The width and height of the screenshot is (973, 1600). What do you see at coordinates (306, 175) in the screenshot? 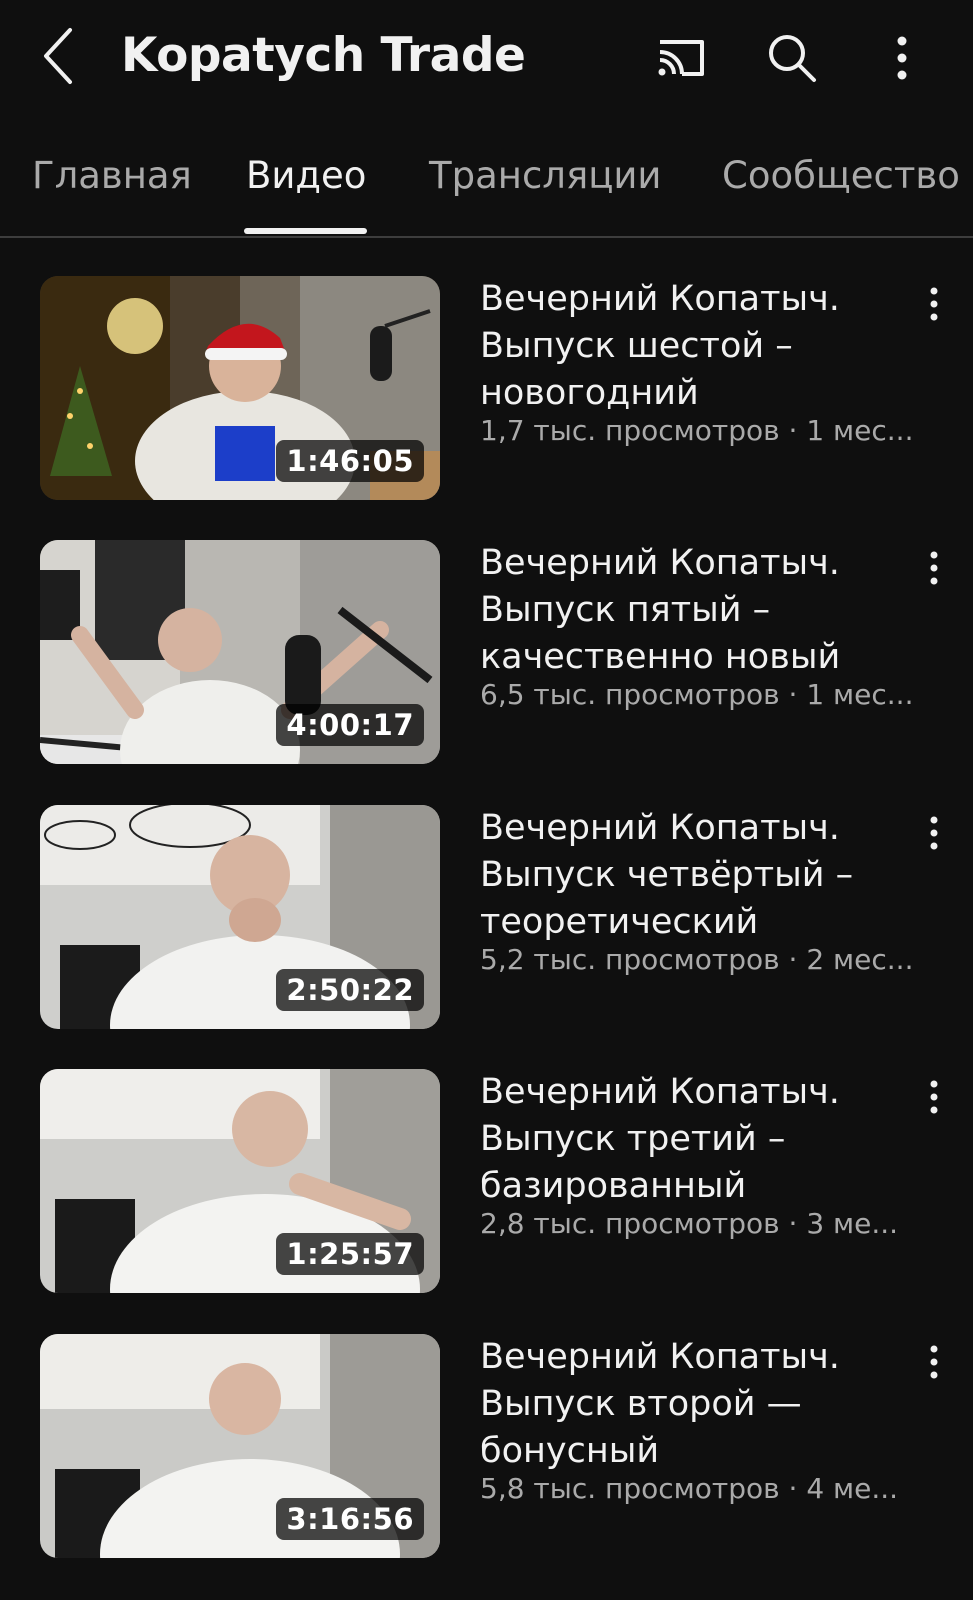
I see `tab-videos: Видео` at bounding box center [306, 175].